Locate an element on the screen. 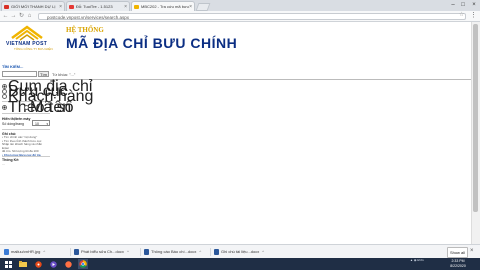  window-close-icon: × is located at coordinates (474, 5).